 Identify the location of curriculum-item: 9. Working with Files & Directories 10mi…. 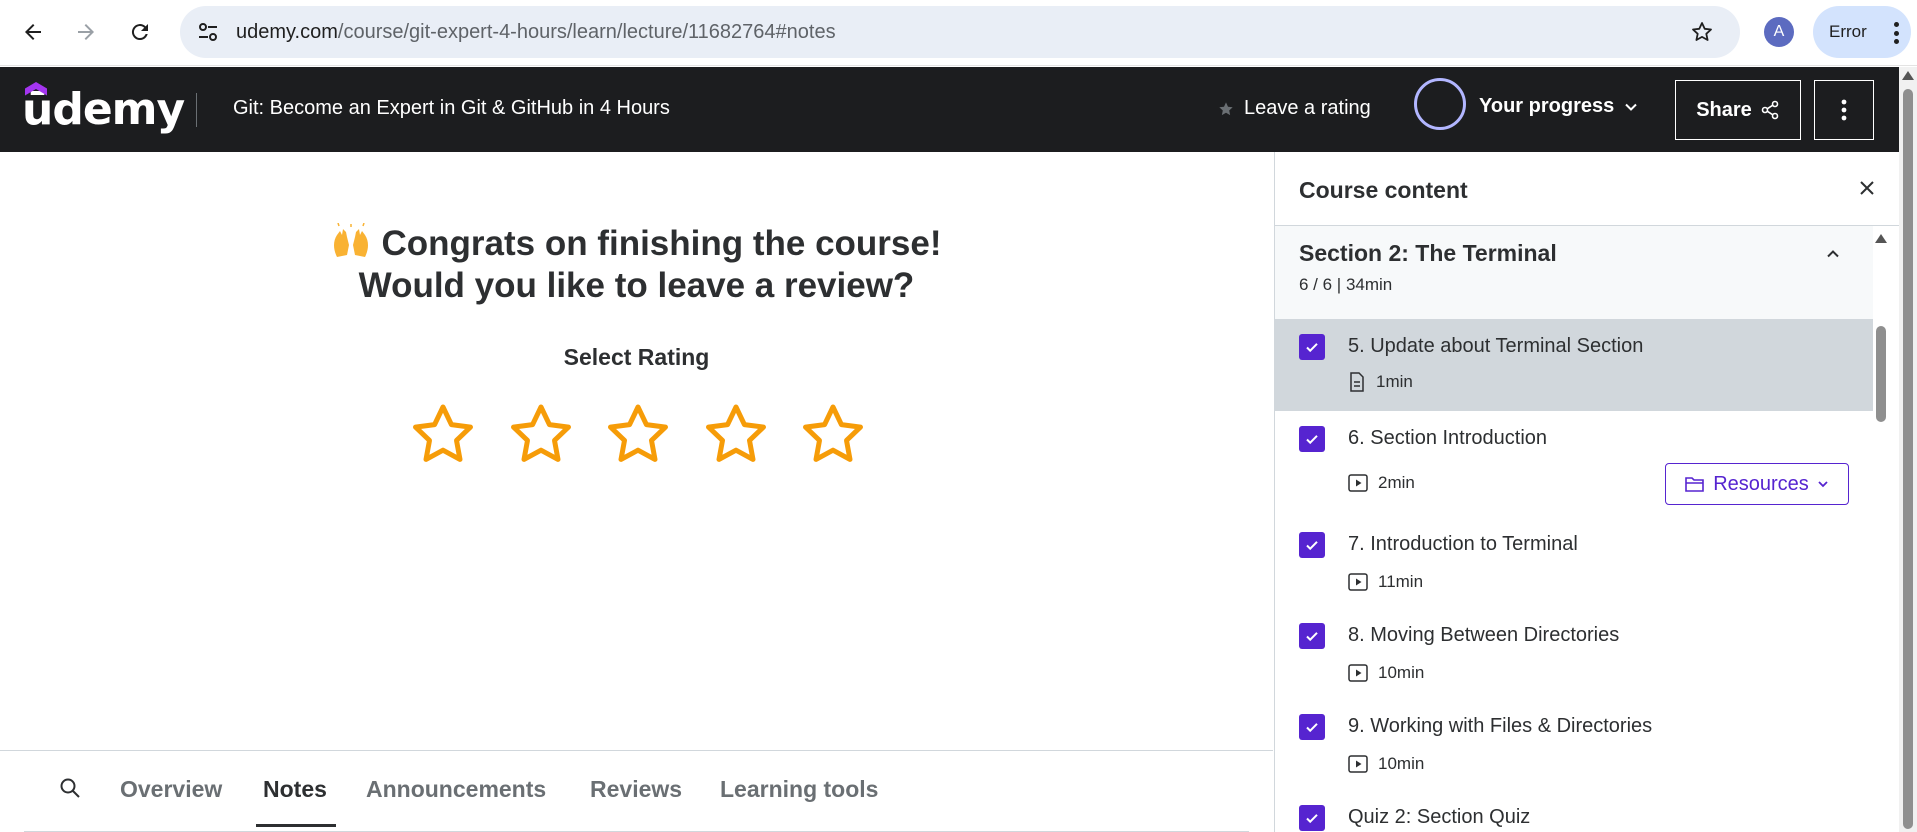
(1574, 745).